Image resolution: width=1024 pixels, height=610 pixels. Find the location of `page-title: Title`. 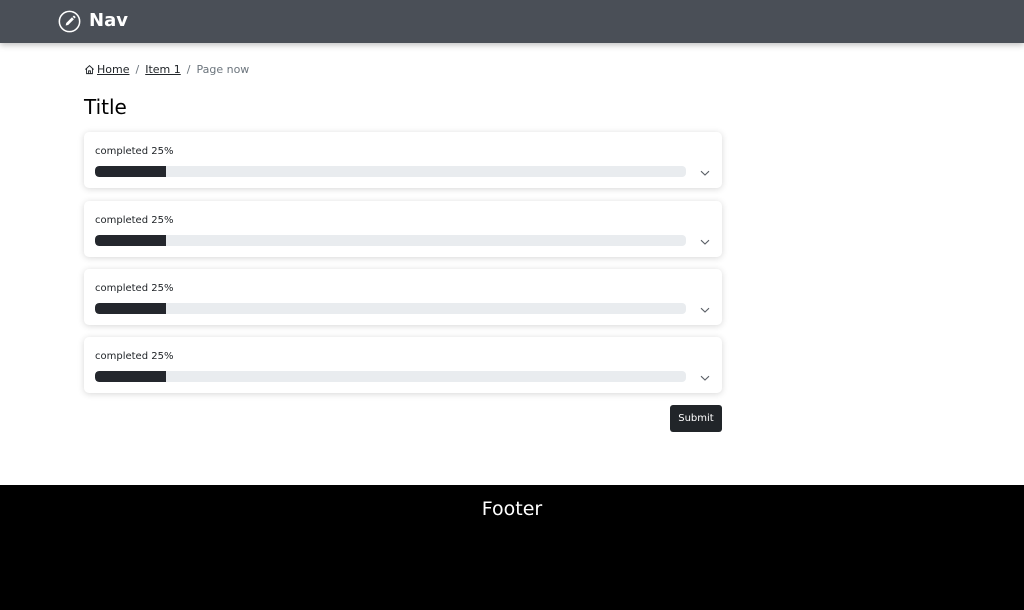

page-title: Title is located at coordinates (105, 107).